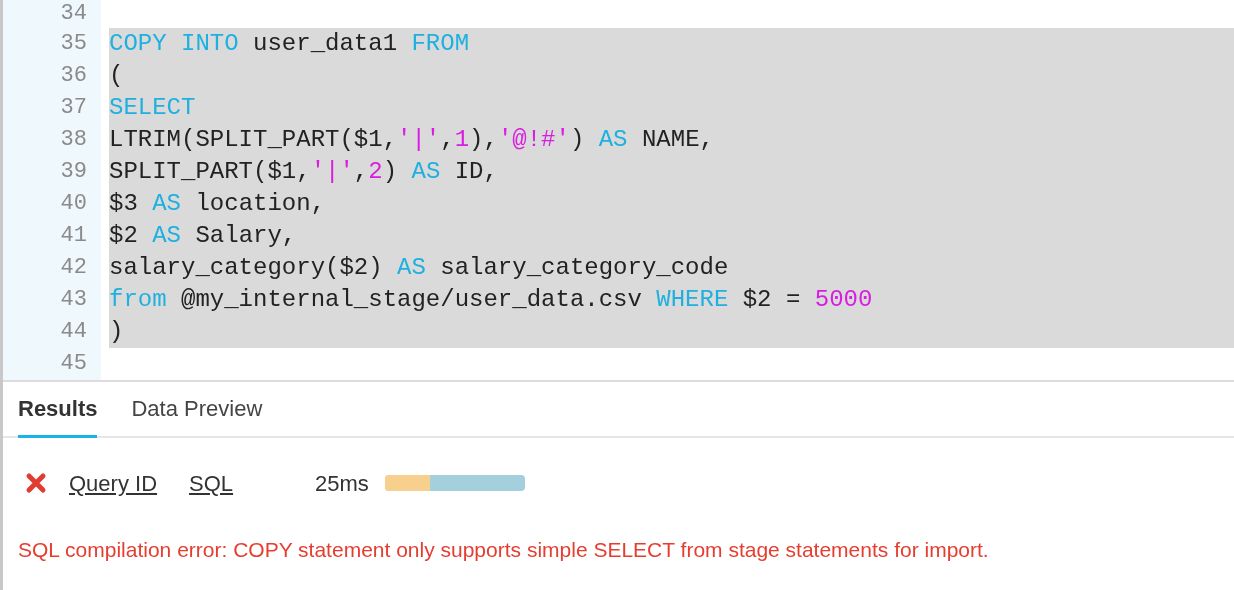 The width and height of the screenshot is (1234, 590). What do you see at coordinates (52, 76) in the screenshot?
I see `line-number: 36` at bounding box center [52, 76].